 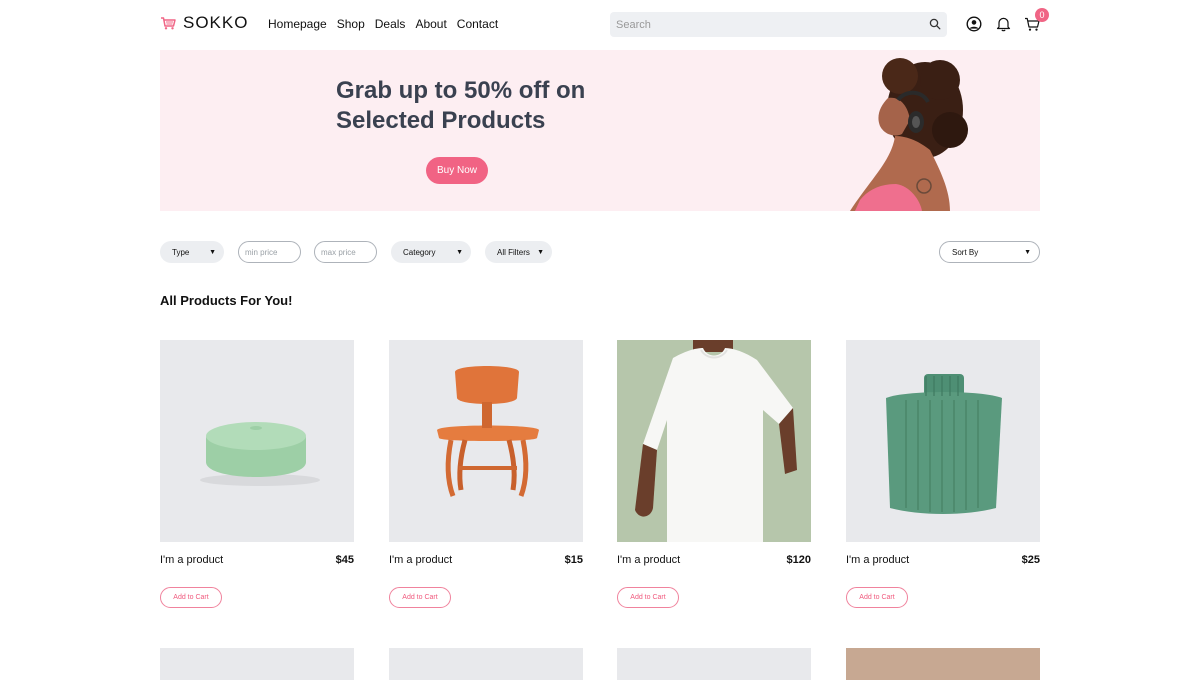 I want to click on user-circle-icon, so click(x=974, y=24).